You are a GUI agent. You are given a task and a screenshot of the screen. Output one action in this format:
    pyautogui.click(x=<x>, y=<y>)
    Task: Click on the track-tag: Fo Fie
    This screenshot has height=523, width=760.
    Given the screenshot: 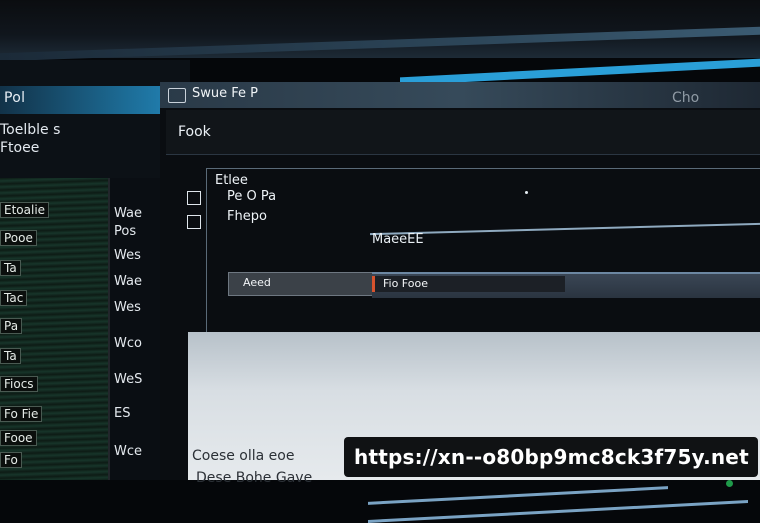 What is the action you would take?
    pyautogui.click(x=21, y=414)
    